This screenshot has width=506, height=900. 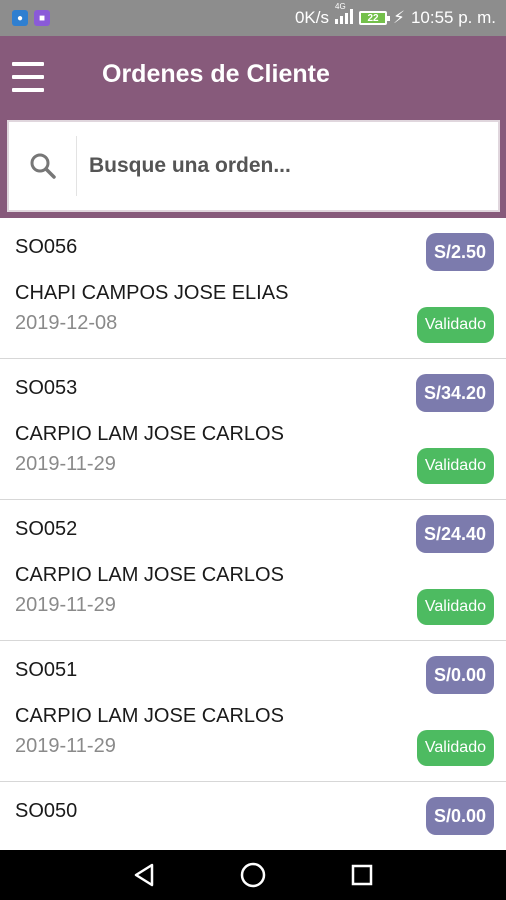 What do you see at coordinates (253, 18) in the screenshot?
I see `status-bar: ● ■ 0K/s 4G 22 ⚡ 10:55 p. m.` at bounding box center [253, 18].